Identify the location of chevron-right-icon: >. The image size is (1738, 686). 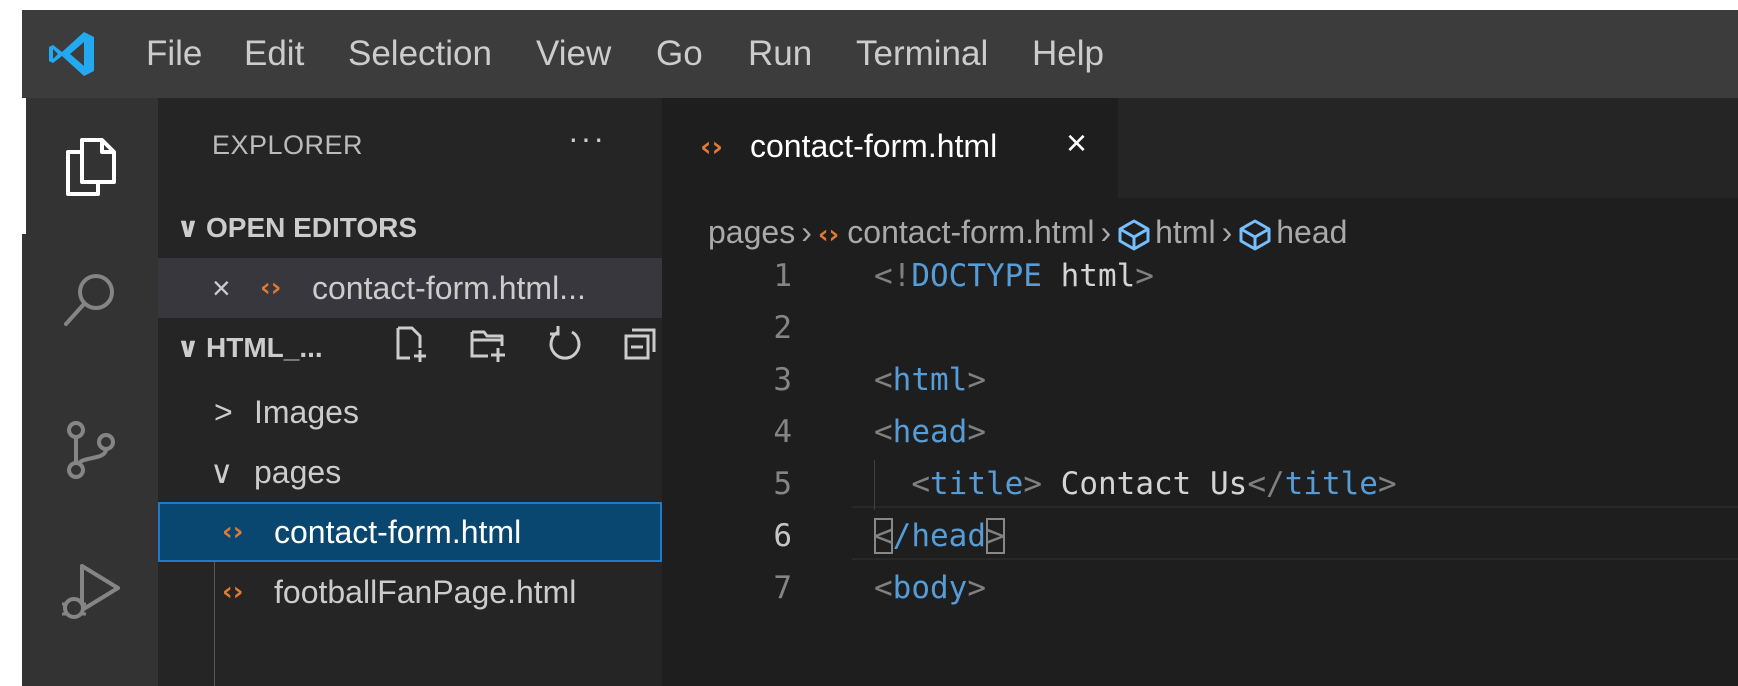
(223, 412).